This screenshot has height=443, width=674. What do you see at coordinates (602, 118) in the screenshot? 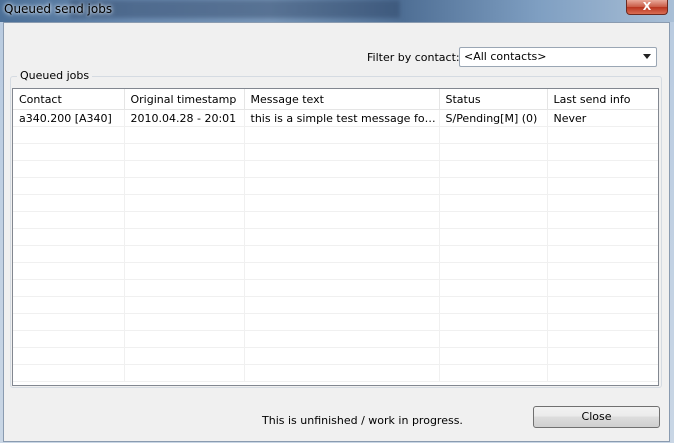
I see `cell-last-send: Never` at bounding box center [602, 118].